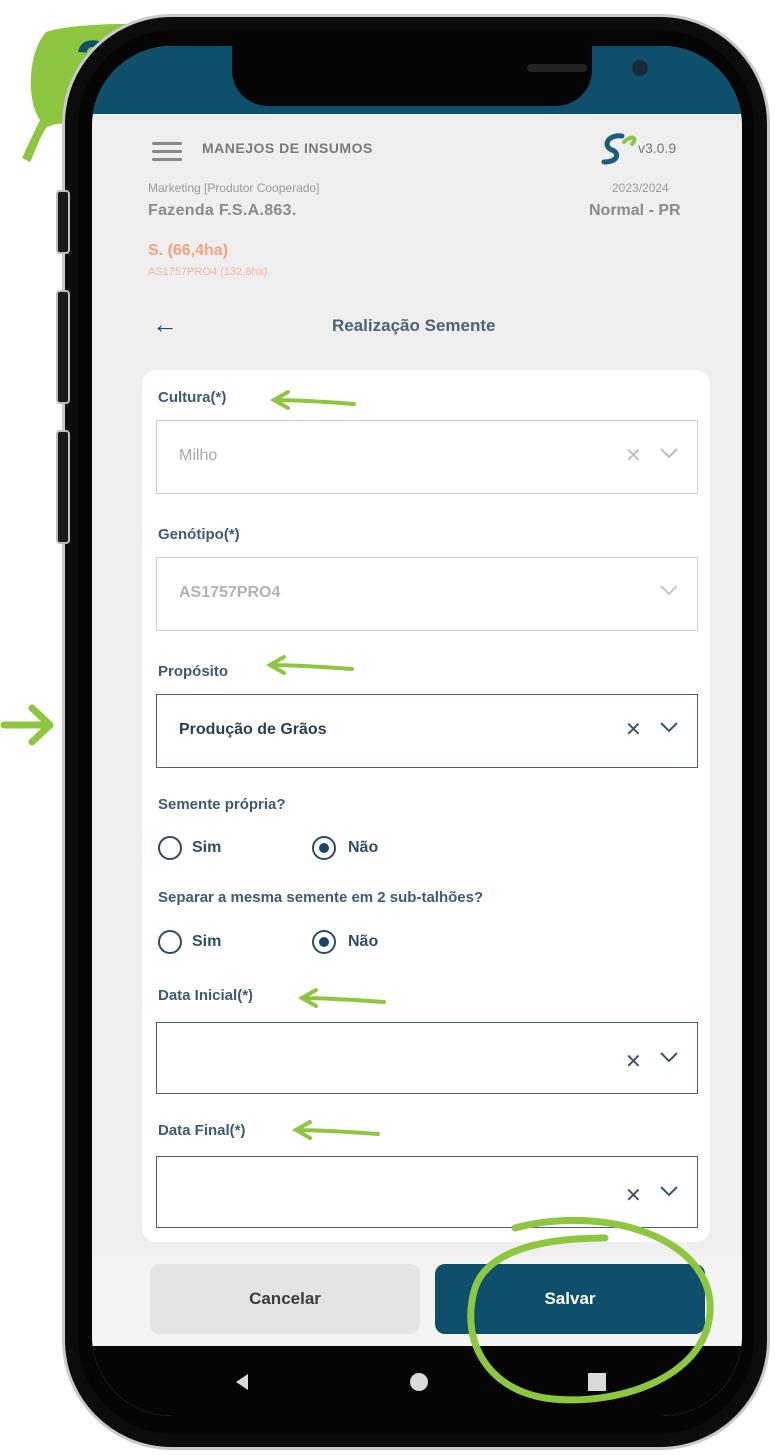  What do you see at coordinates (427, 457) in the screenshot?
I see `cultura-select: Milho ✕` at bounding box center [427, 457].